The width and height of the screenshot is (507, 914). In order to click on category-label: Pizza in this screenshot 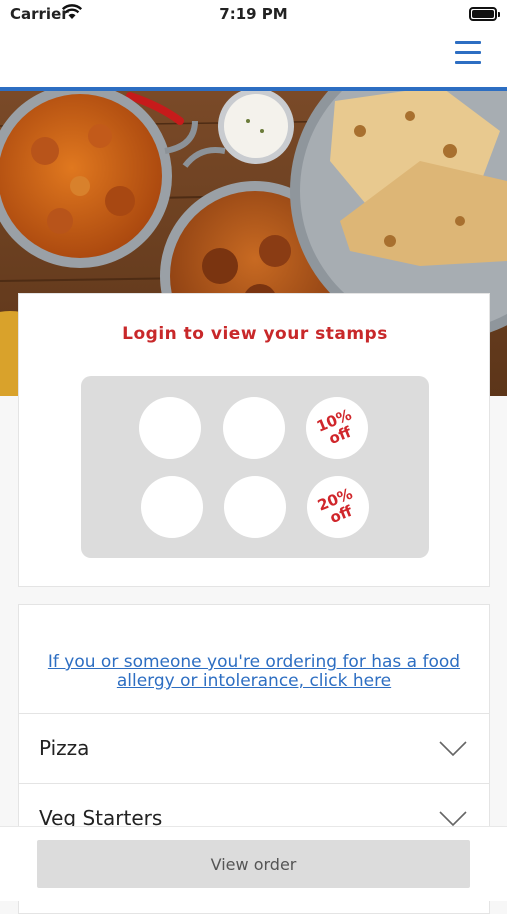, I will do `click(64, 748)`.